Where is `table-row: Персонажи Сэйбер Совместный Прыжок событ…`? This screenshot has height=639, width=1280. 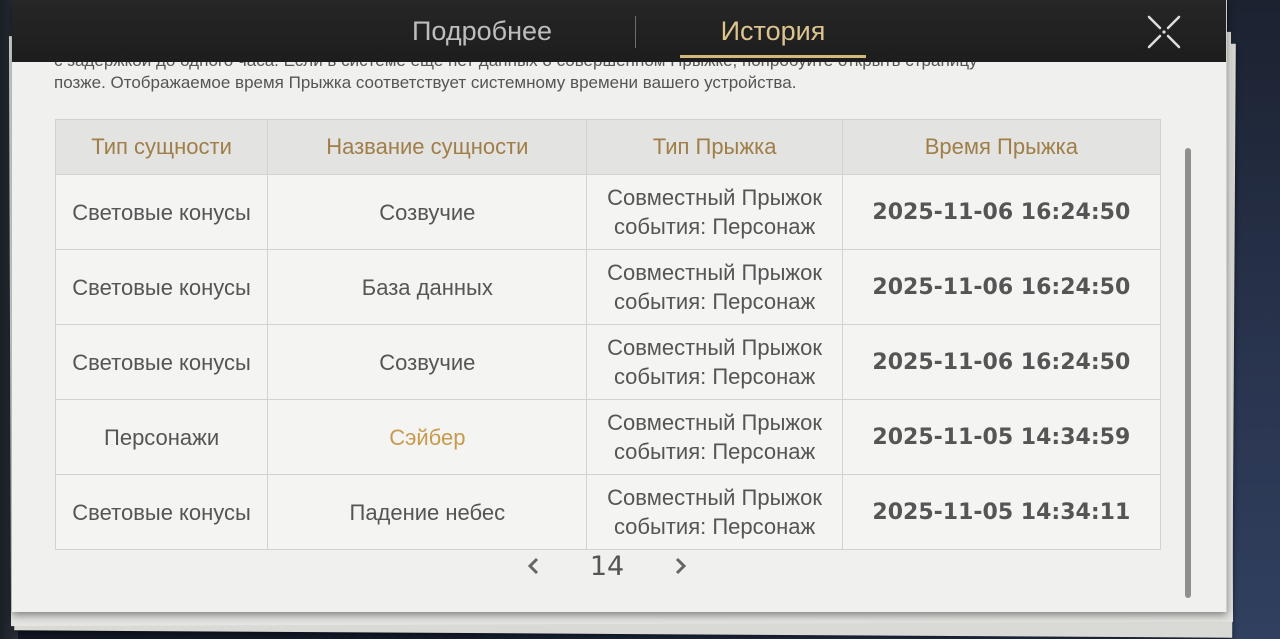
table-row: Персонажи Сэйбер Совместный Прыжок событ… is located at coordinates (608, 437).